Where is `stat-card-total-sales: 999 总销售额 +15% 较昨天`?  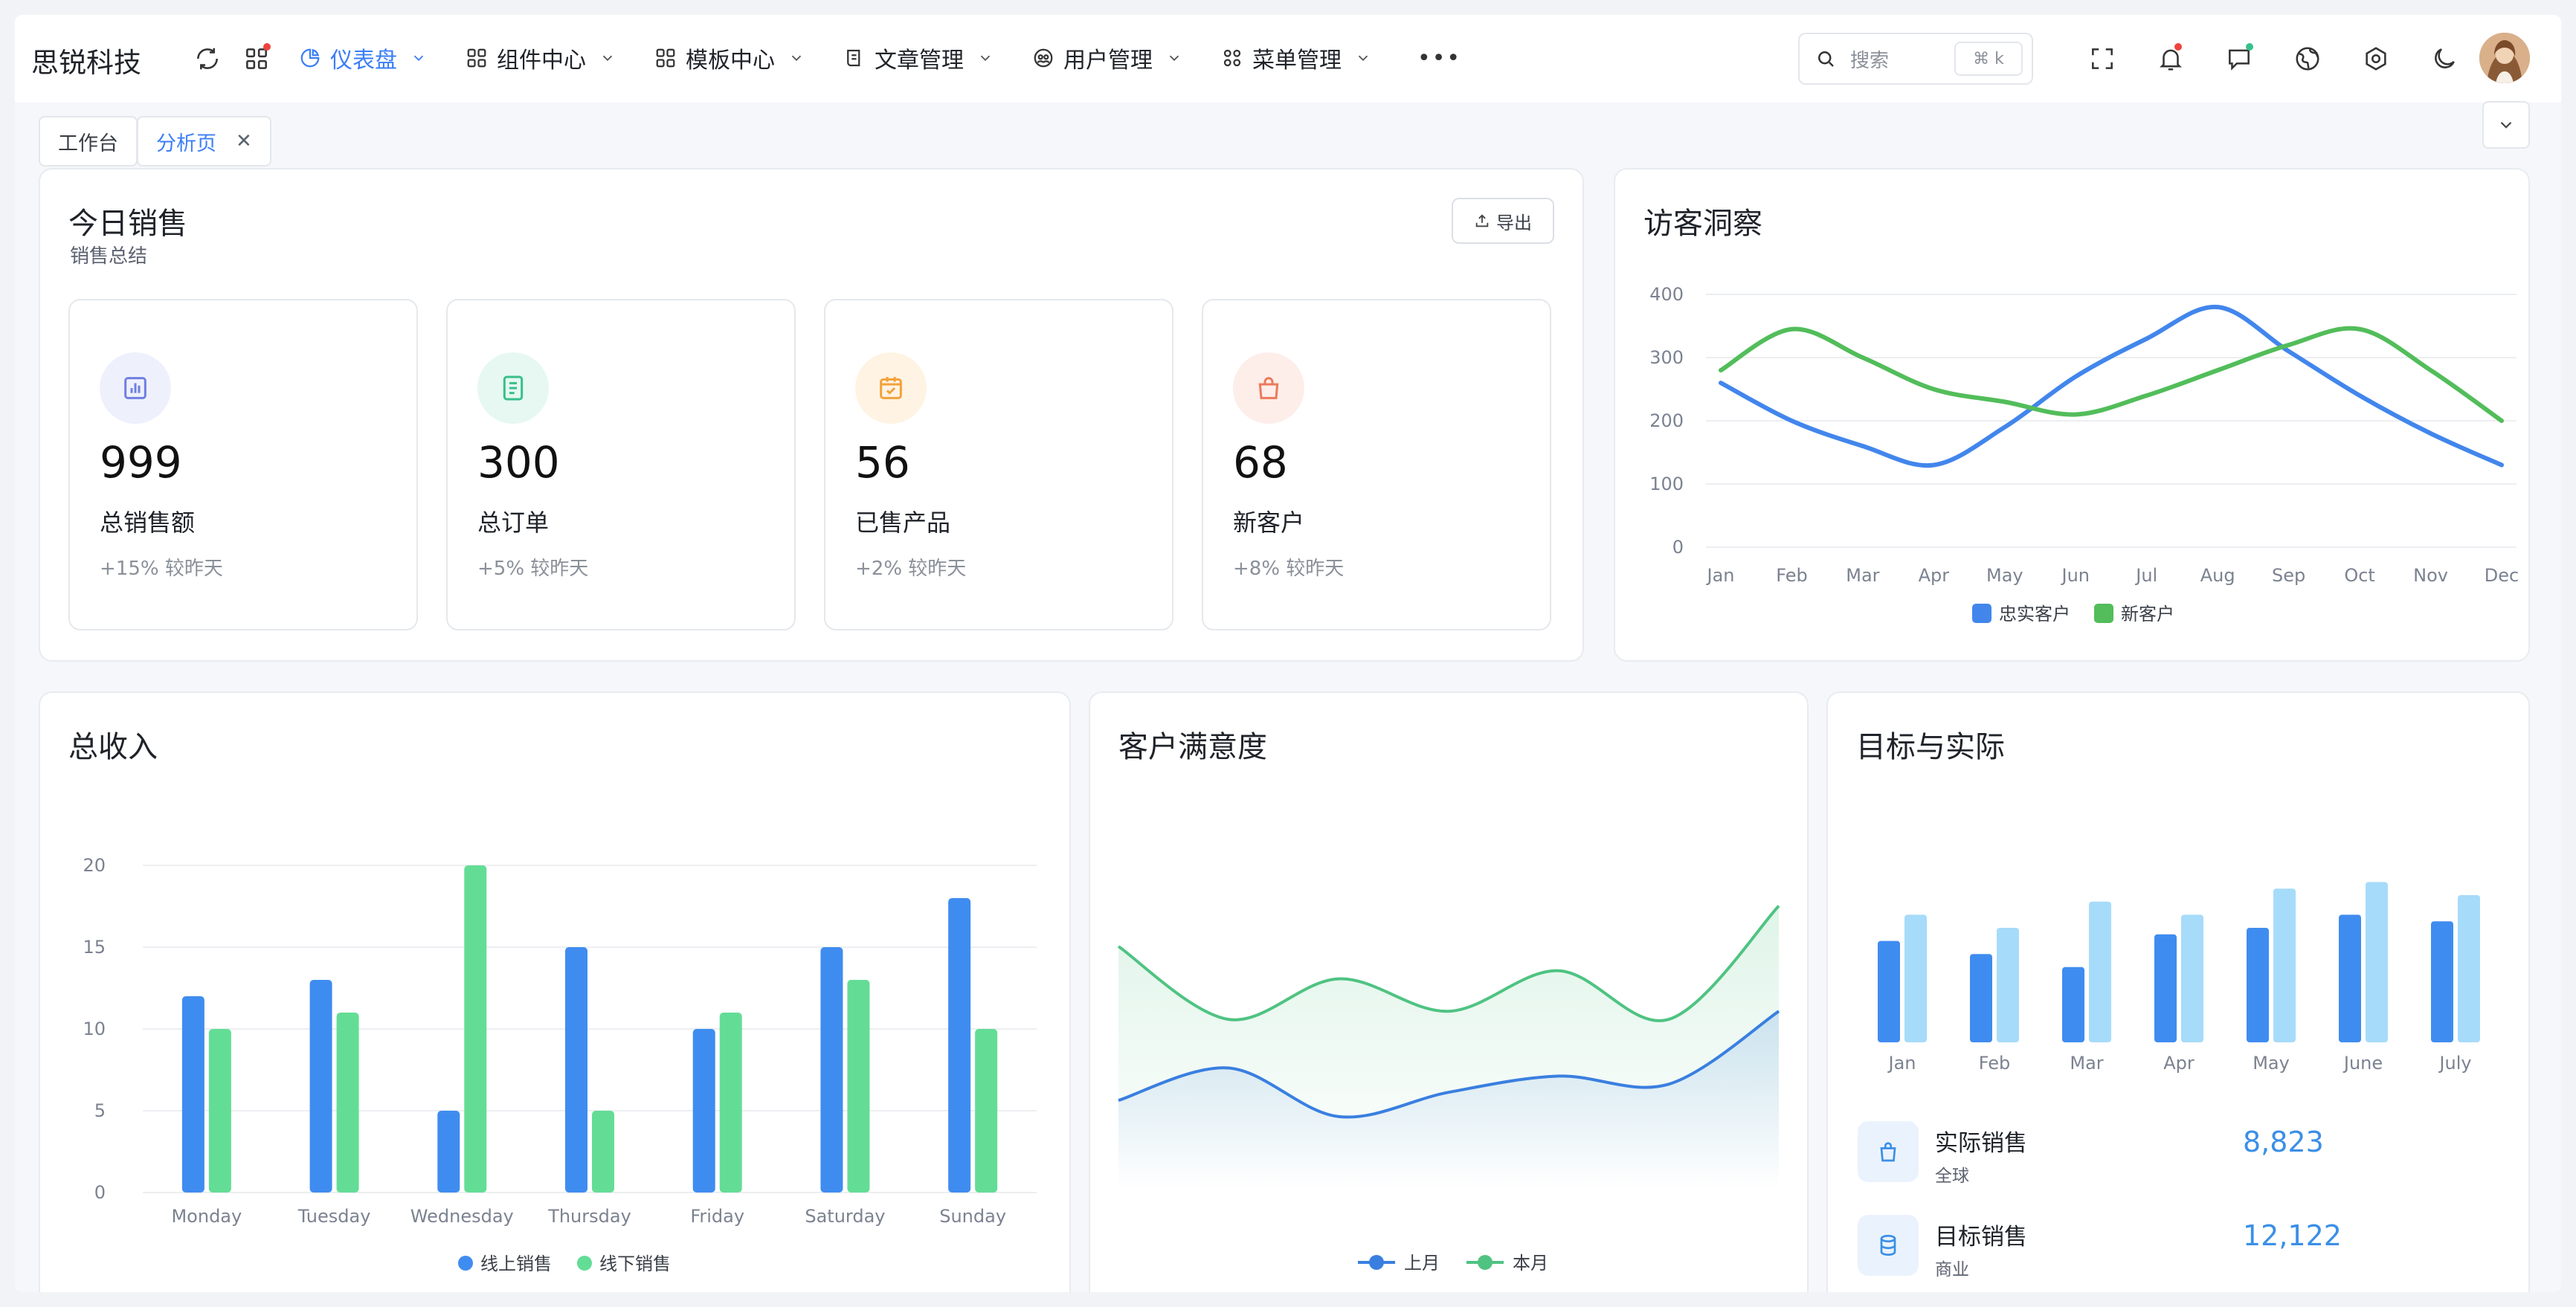 stat-card-total-sales: 999 总销售额 +15% 较昨天 is located at coordinates (243, 464).